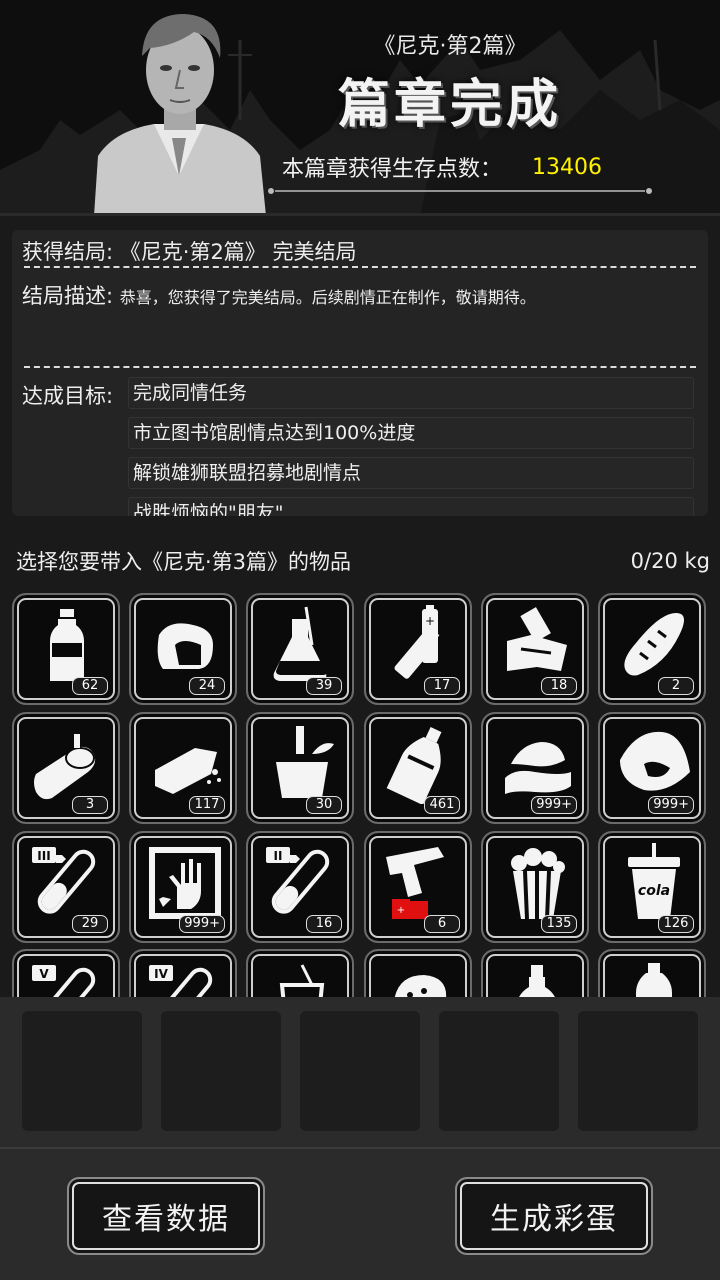  Describe the element at coordinates (360, 251) in the screenshot. I see `ending-row: 获得结局: 《尼克·第2篇》 完美结局` at that location.